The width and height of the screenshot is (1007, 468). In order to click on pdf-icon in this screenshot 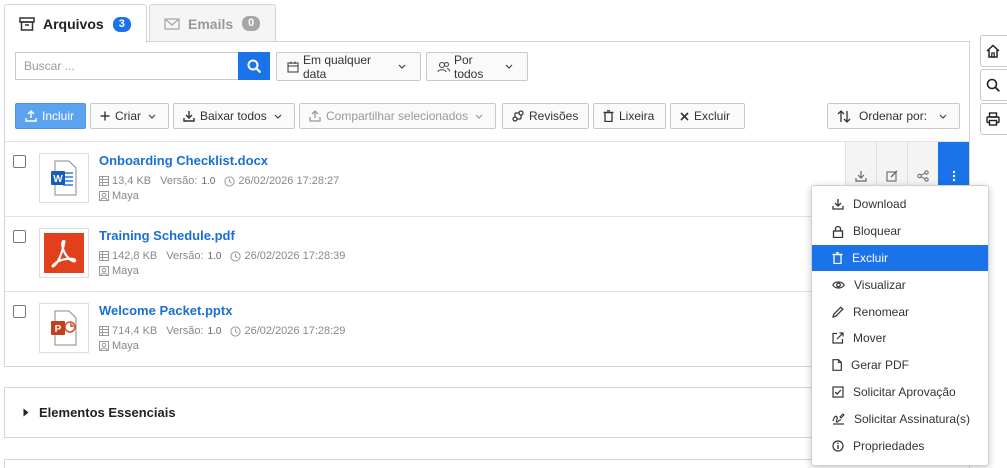, I will do `click(64, 253)`.